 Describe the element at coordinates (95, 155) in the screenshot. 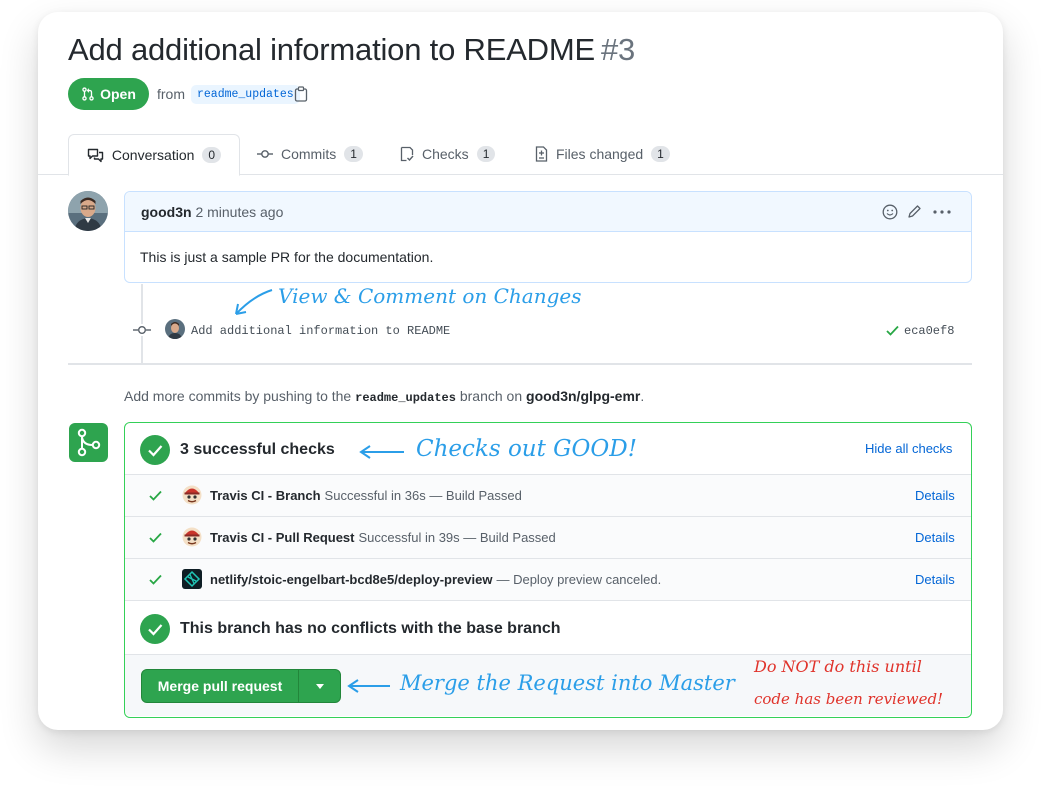

I see `comment-discussion-icon` at that location.